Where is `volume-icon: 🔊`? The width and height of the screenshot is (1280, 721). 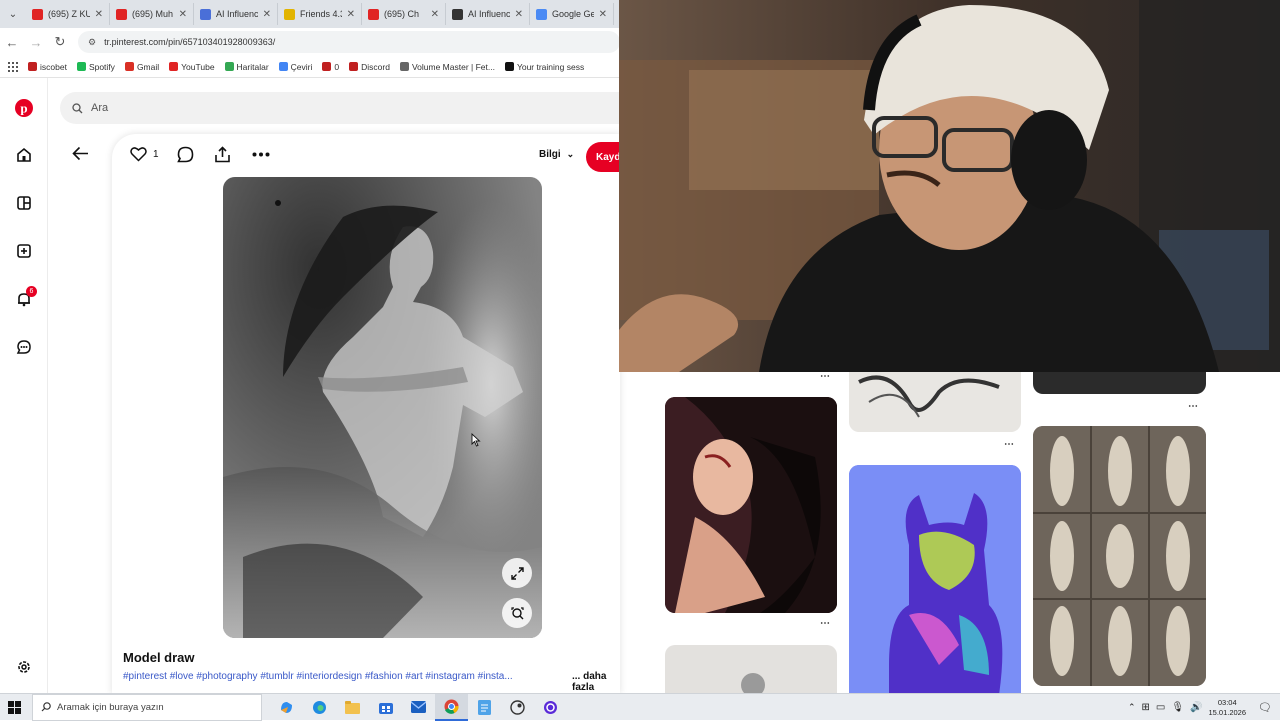 volume-icon: 🔊 is located at coordinates (1196, 707).